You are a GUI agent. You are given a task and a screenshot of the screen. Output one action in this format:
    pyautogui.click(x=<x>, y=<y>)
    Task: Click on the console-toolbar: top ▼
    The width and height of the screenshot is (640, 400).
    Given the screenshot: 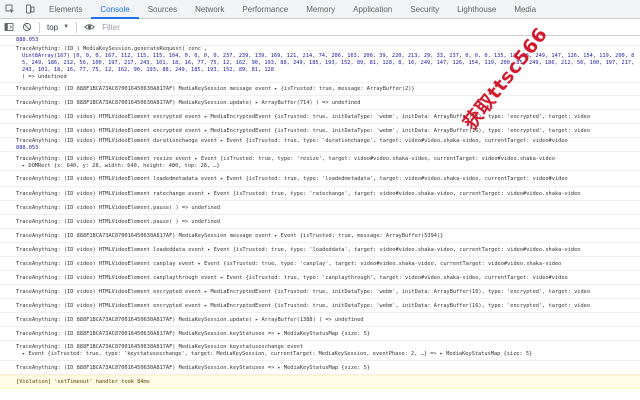 What is the action you would take?
    pyautogui.click(x=320, y=27)
    